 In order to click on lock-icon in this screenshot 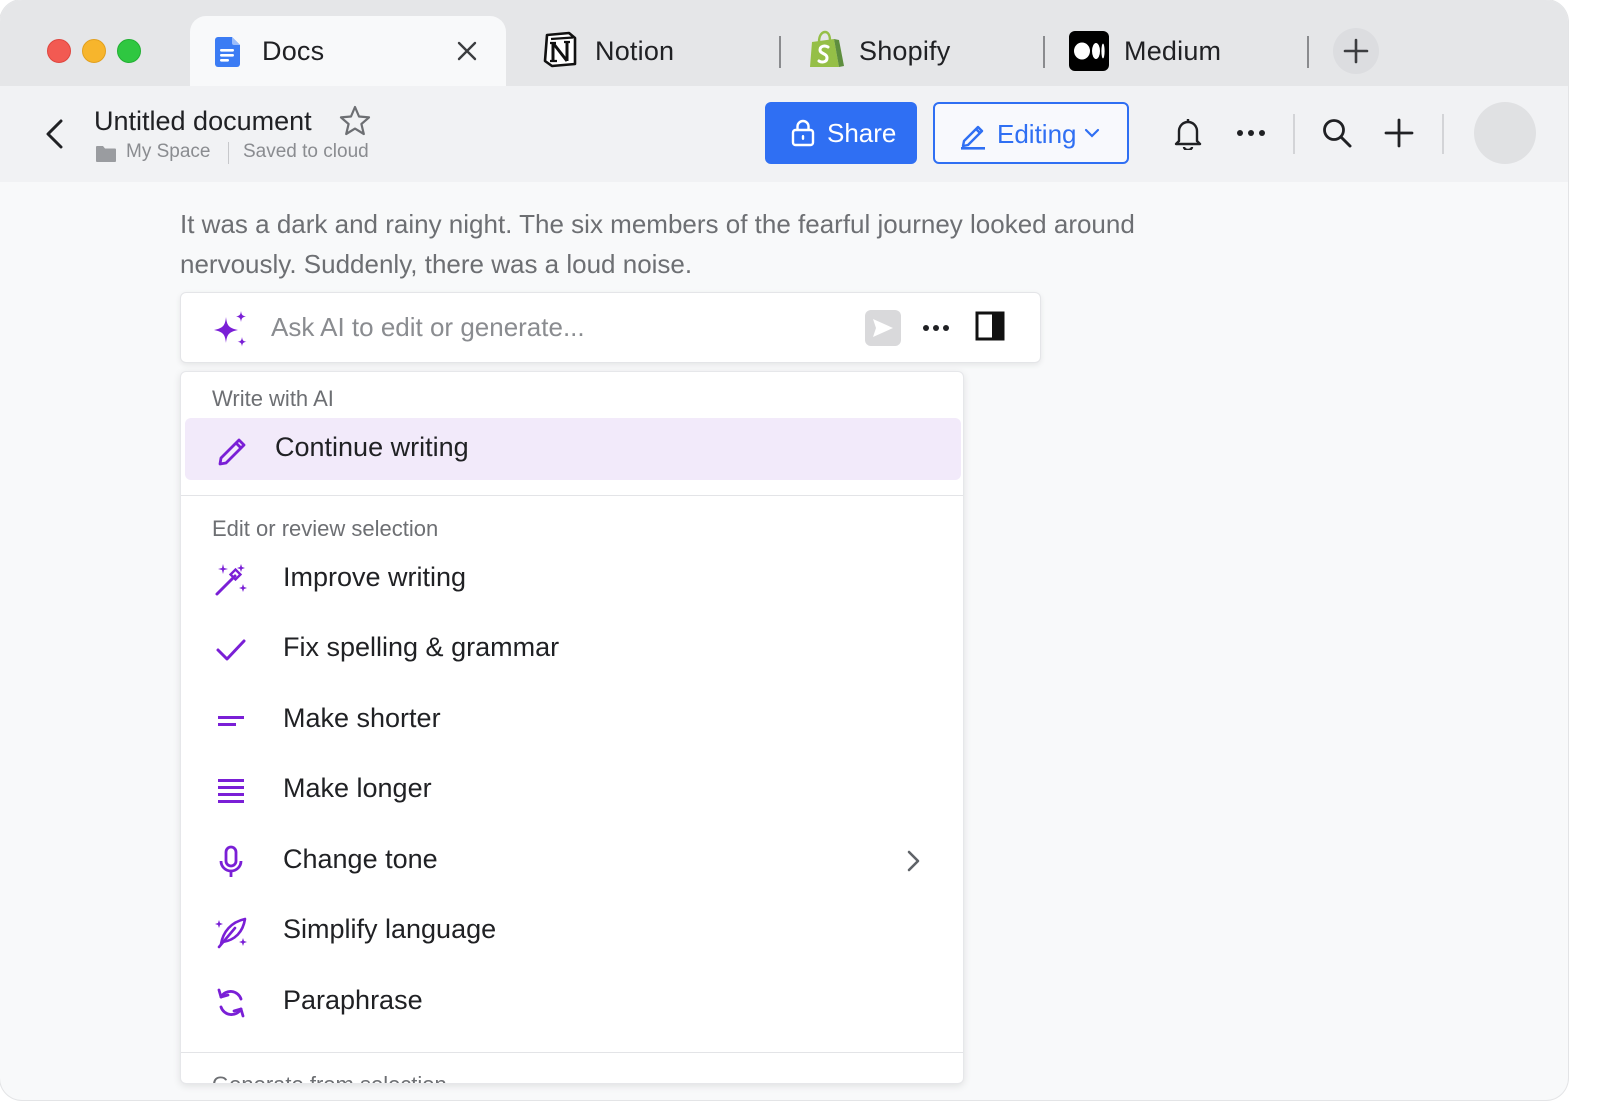, I will do `click(803, 133)`.